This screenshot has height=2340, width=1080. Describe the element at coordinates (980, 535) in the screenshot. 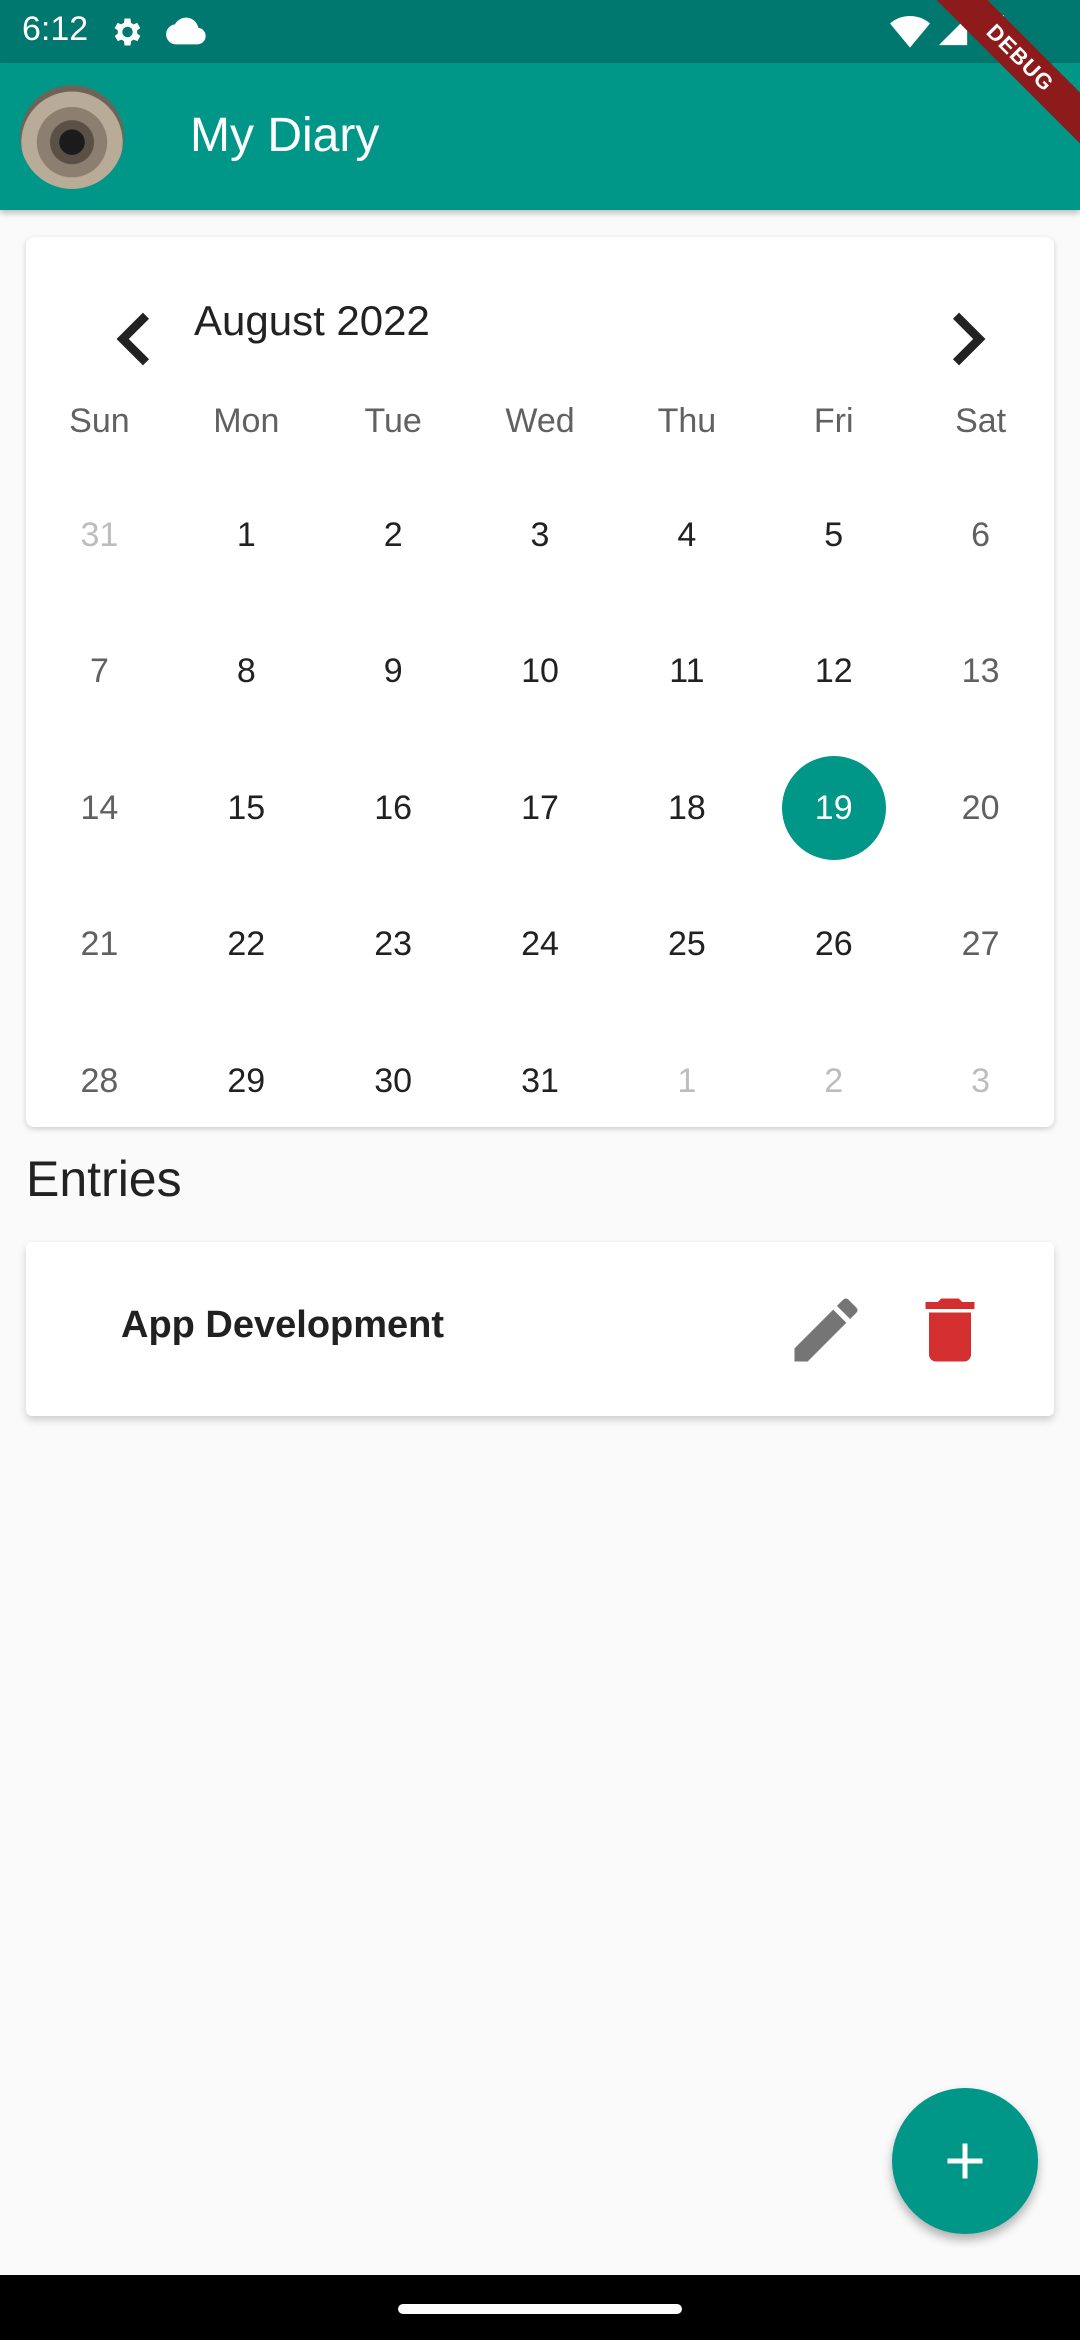

I see `calendar-day: 6` at that location.